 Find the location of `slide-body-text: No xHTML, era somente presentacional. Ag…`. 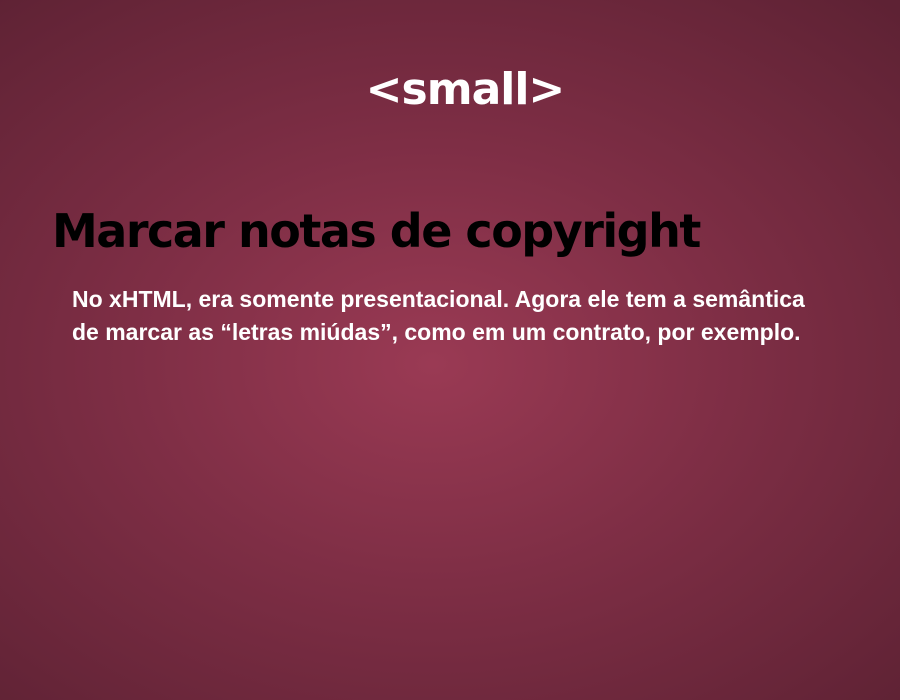

slide-body-text: No xHTML, era somente presentacional. Ag… is located at coordinates (438, 315).